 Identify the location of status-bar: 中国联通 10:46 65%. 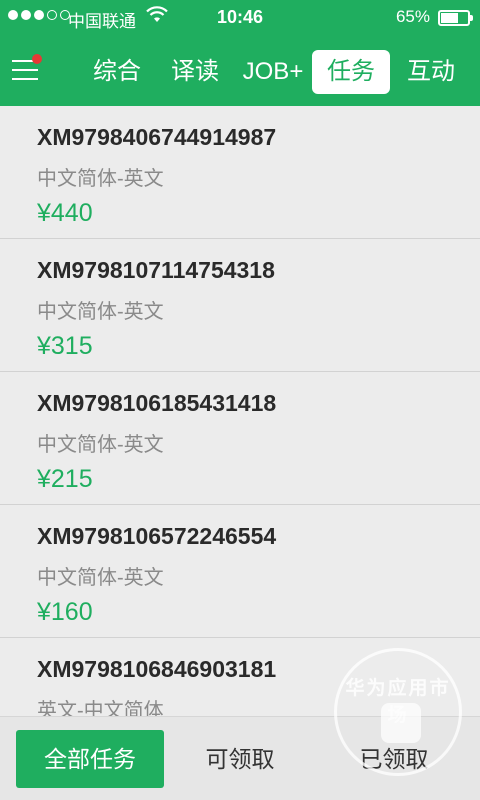
(240, 18).